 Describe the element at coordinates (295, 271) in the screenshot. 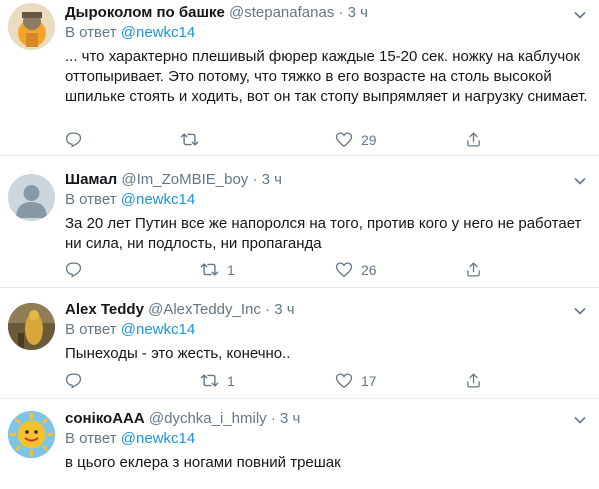

I see `tweet-actions: 1 26` at that location.